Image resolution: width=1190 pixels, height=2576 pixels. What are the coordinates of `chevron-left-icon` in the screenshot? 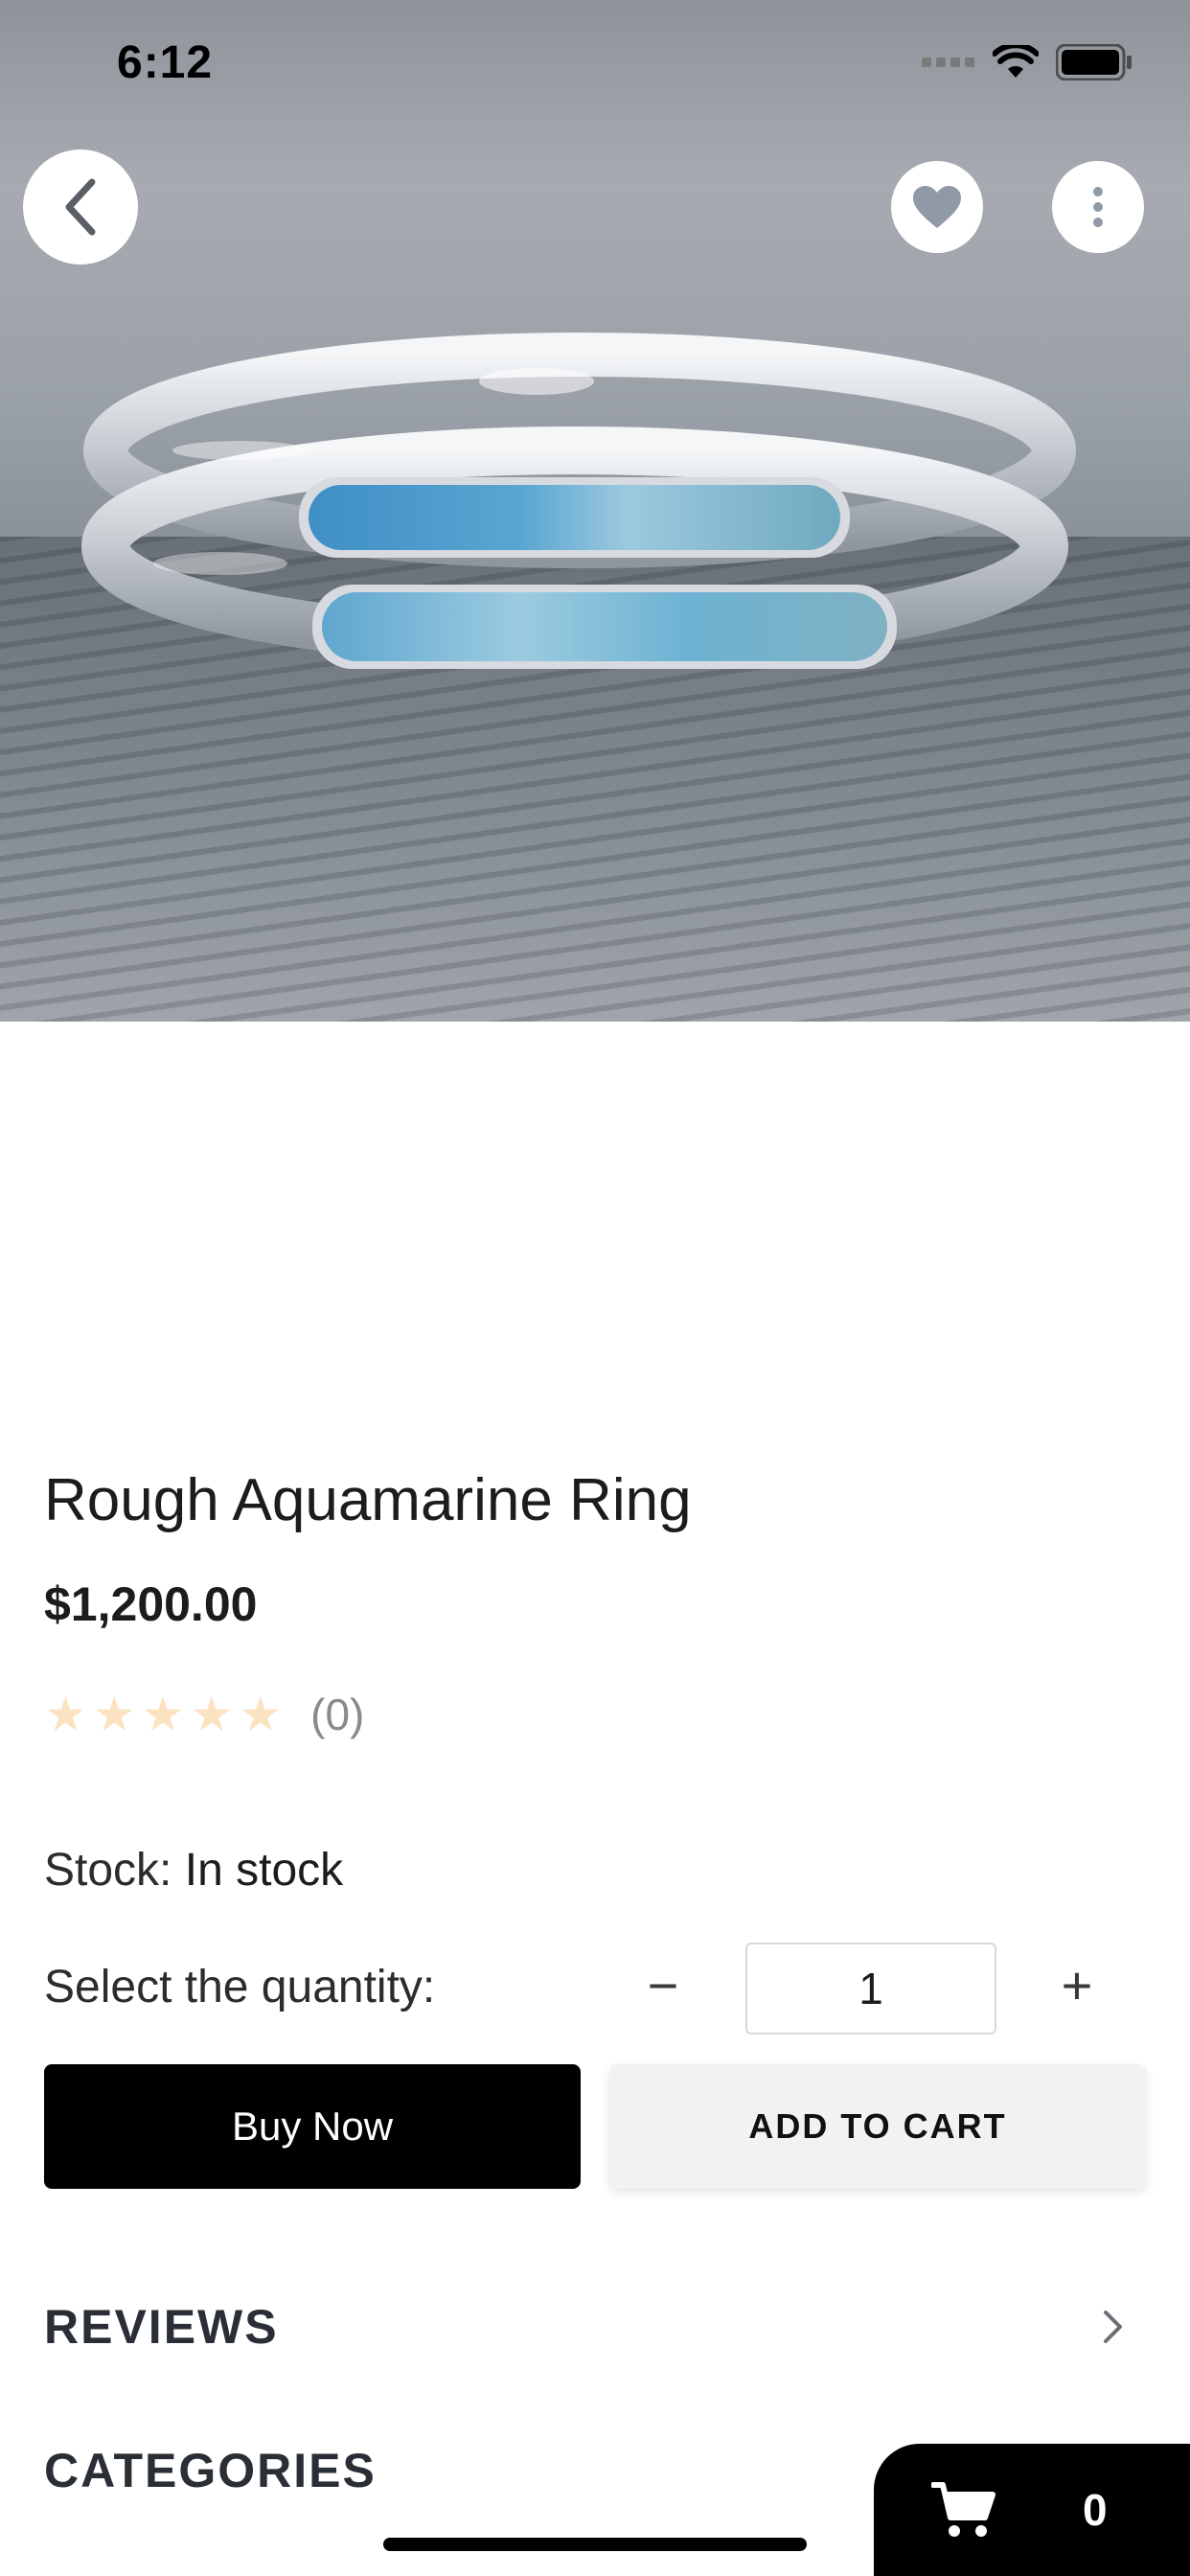 It's located at (81, 207).